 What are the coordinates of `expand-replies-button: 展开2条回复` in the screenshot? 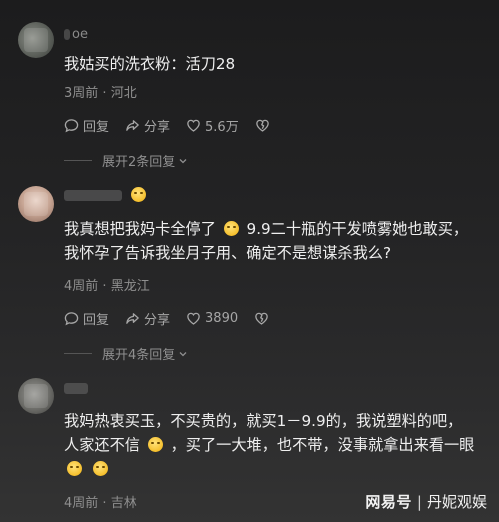 It's located at (126, 160).